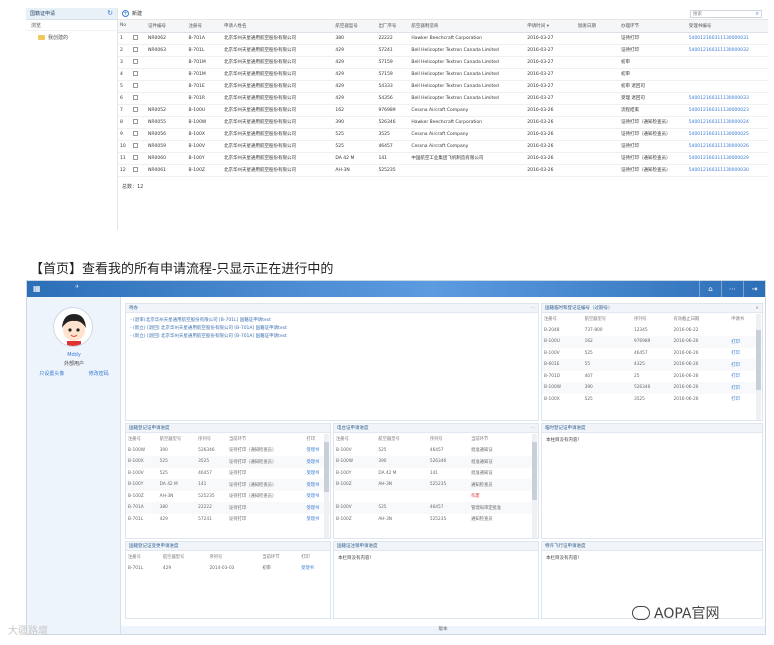 The width and height of the screenshot is (774, 645). What do you see at coordinates (228, 474) in the screenshot?
I see `table-row: B-100V 525 46457 证待打印 受理书` at bounding box center [228, 474].